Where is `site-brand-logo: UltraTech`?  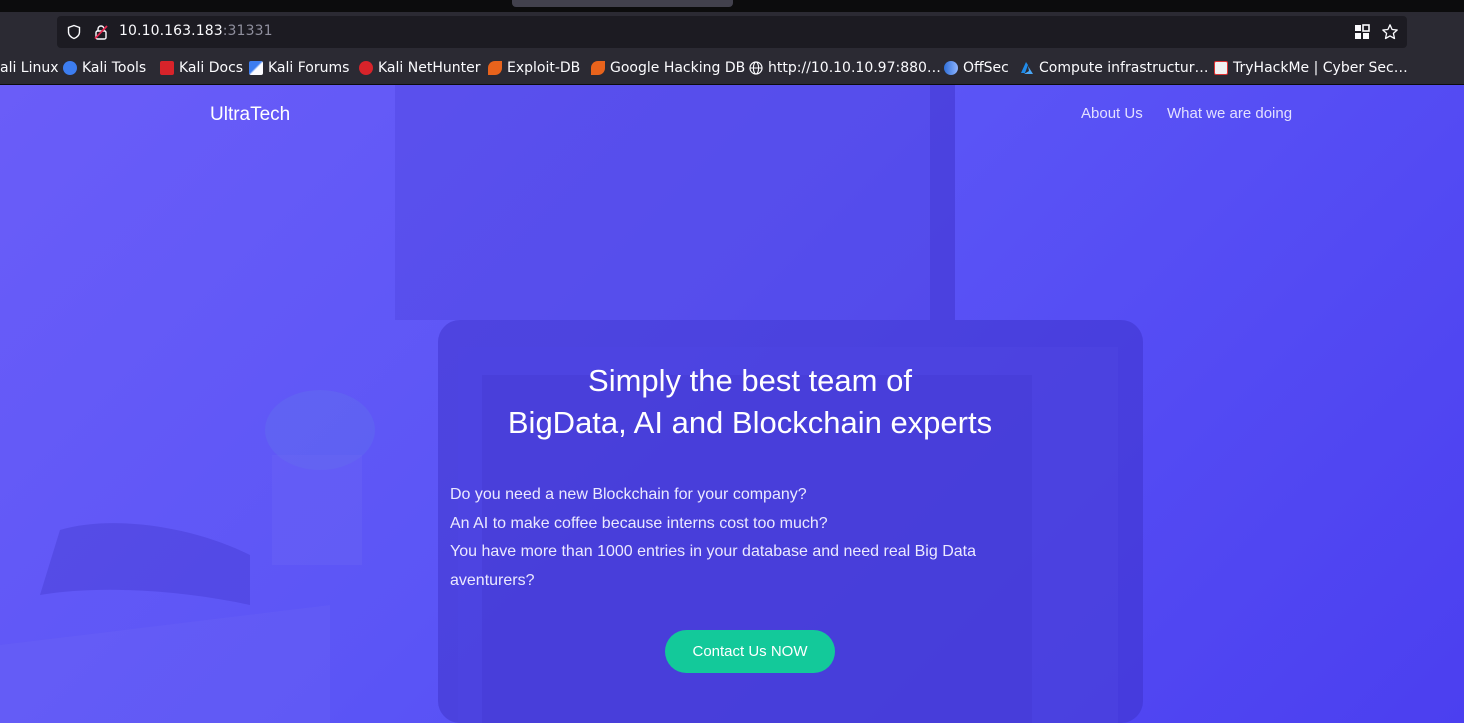
site-brand-logo: UltraTech is located at coordinates (250, 115).